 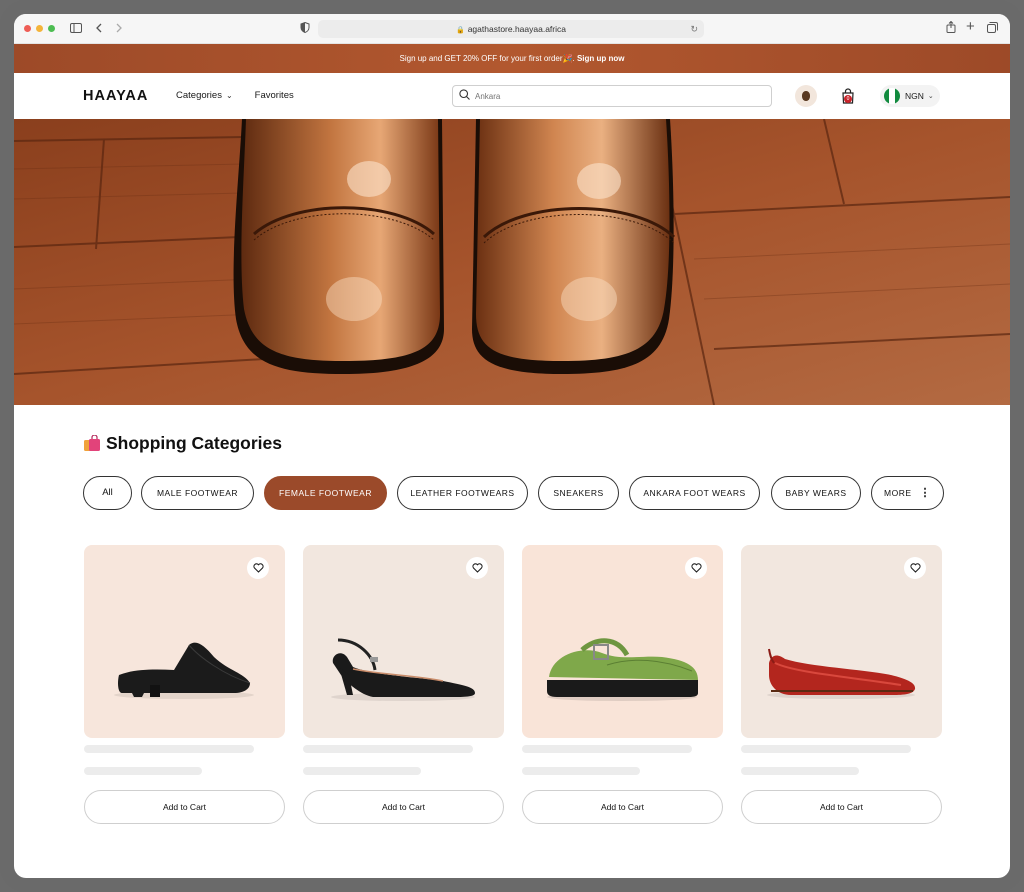 I want to click on search-icon, so click(x=464, y=96).